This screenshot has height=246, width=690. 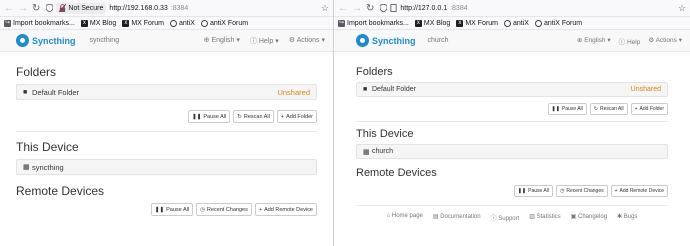 I want to click on bookmark-label: antiX Forum, so click(x=563, y=23).